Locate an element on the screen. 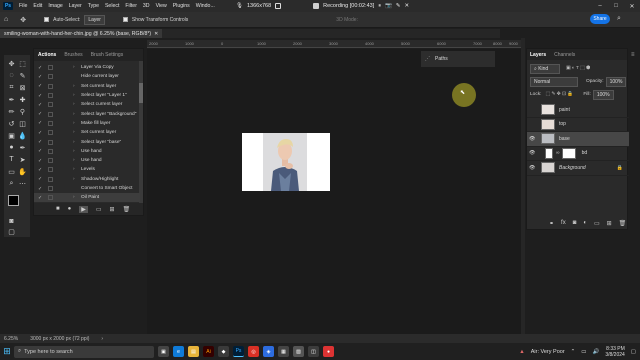 This screenshot has height=360, width=640. action-item: ✓ Hide current layer is located at coordinates (87, 76).